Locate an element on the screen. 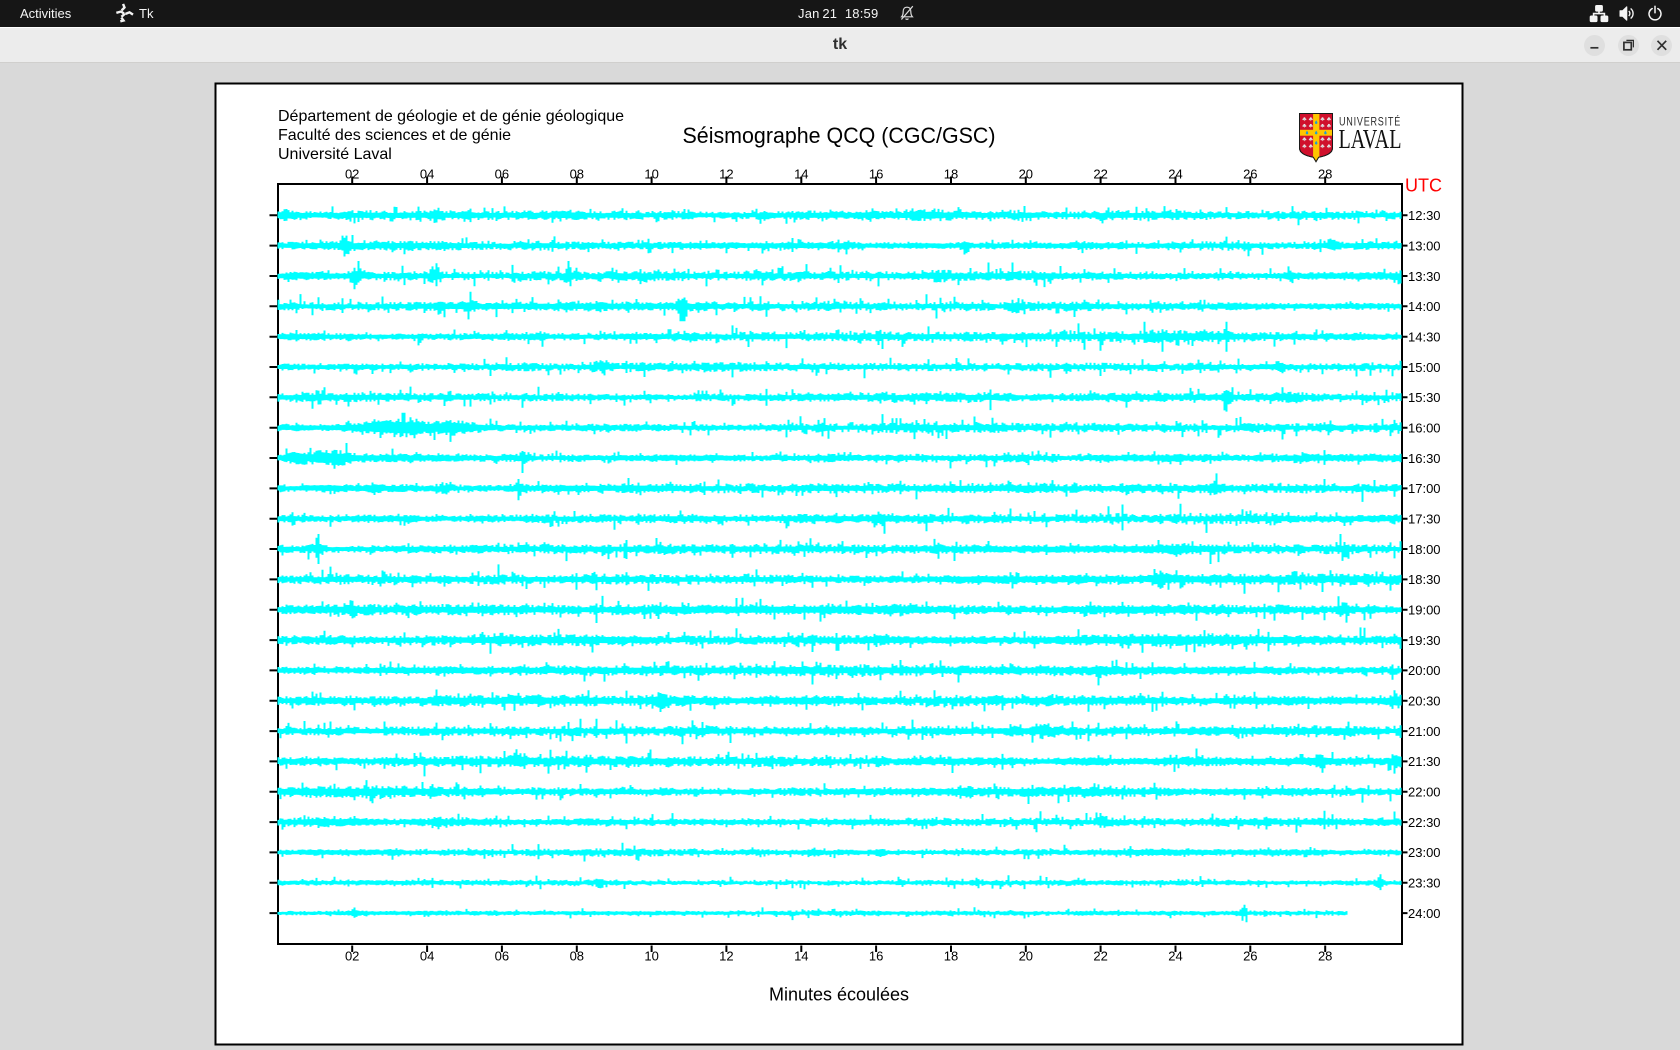  svg-text: 15:30 is located at coordinates (1424, 397).